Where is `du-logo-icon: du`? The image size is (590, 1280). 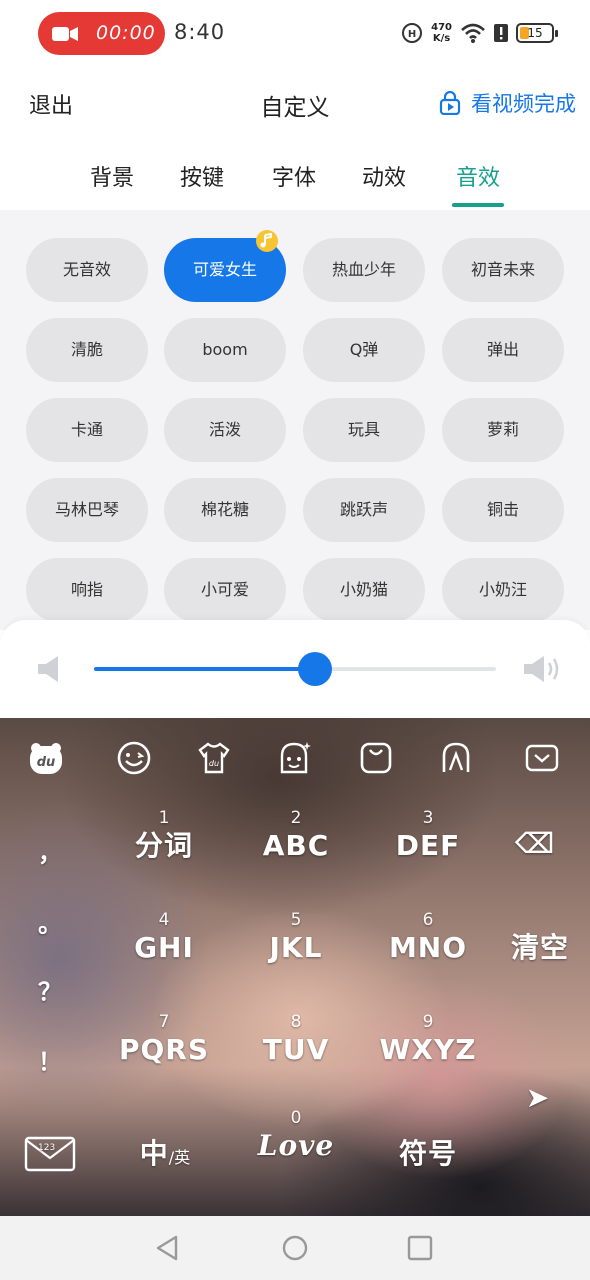
du-logo-icon: du is located at coordinates (46, 758).